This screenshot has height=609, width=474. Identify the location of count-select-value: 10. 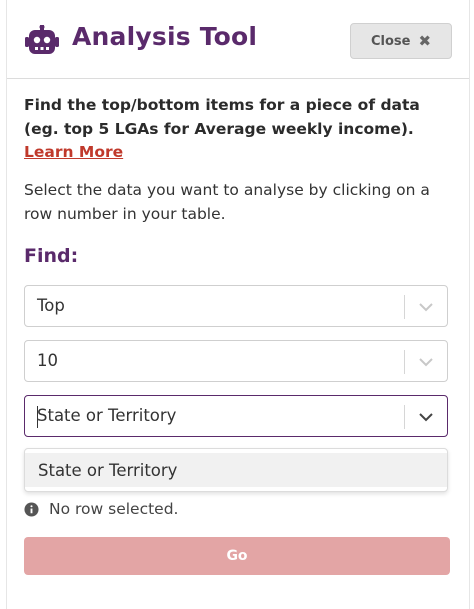
(47, 360).